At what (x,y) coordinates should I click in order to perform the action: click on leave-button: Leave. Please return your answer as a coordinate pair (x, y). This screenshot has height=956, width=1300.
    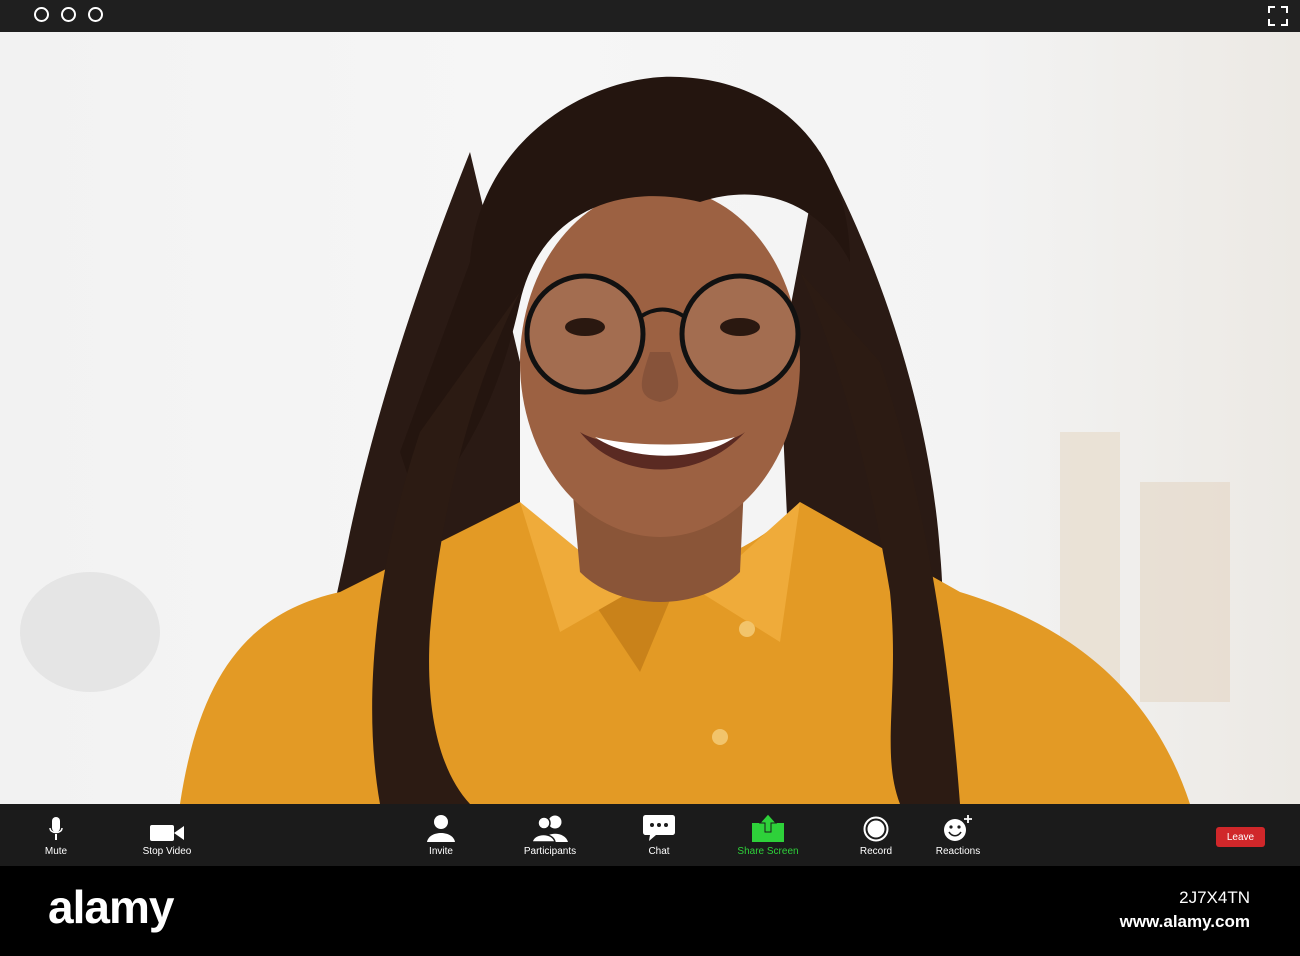
    Looking at the image, I should click on (1240, 837).